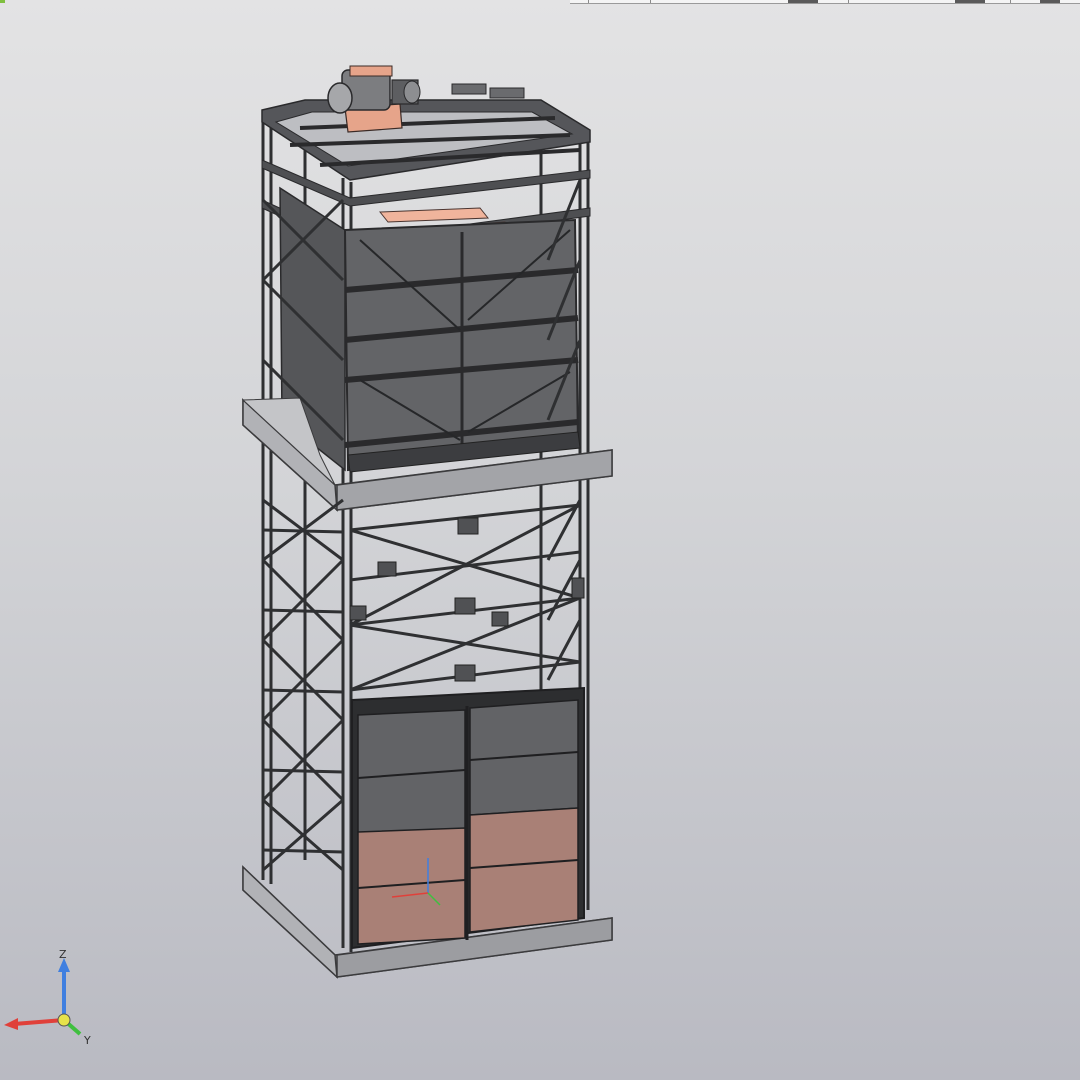 This screenshot has width=1080, height=1080. I want to click on landing-door, so click(468, 818).